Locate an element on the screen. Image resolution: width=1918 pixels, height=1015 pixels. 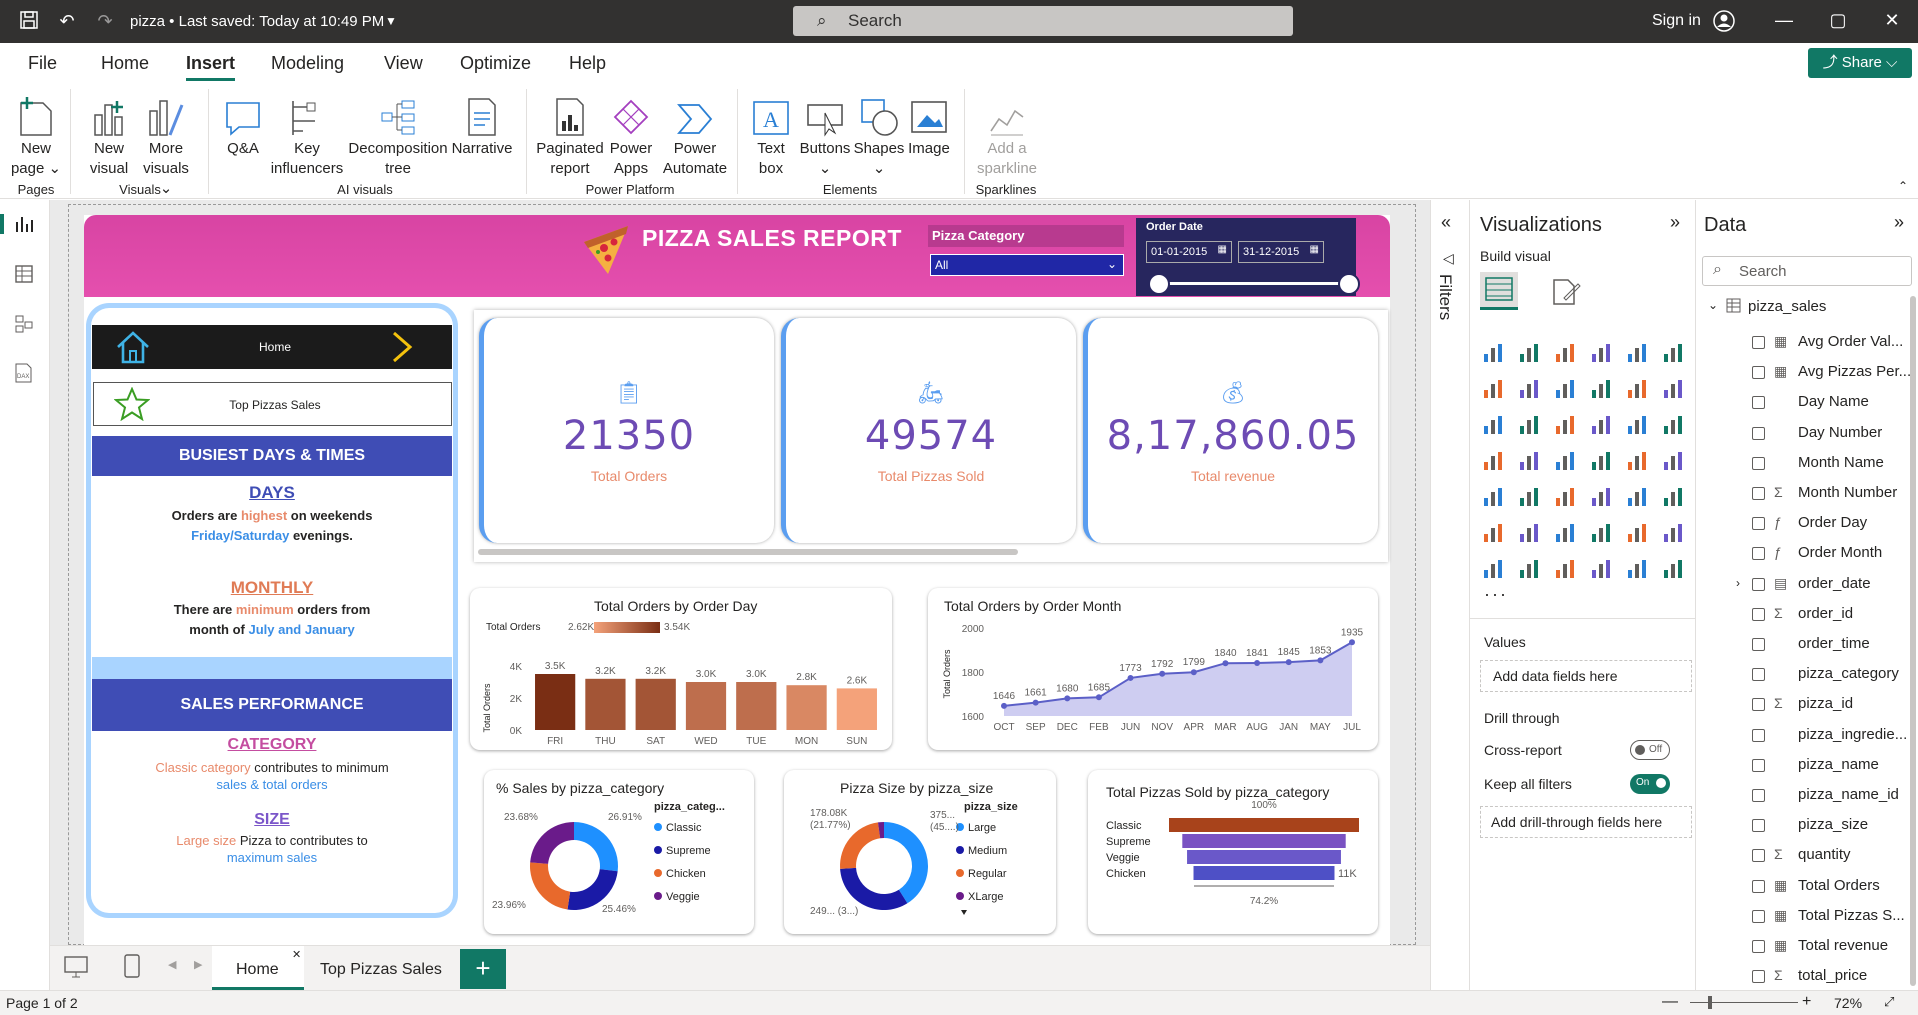
r-visual-icon is located at coordinates (1674, 496).